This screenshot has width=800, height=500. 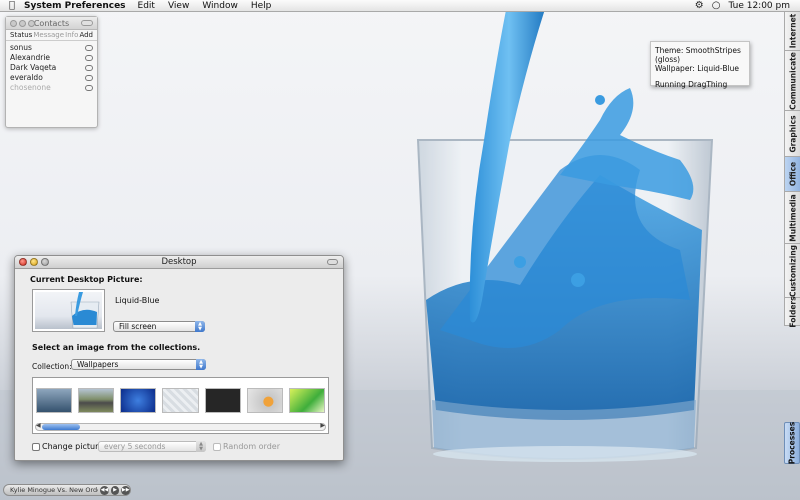 I want to click on random-order-checkbox, so click(x=217, y=447).